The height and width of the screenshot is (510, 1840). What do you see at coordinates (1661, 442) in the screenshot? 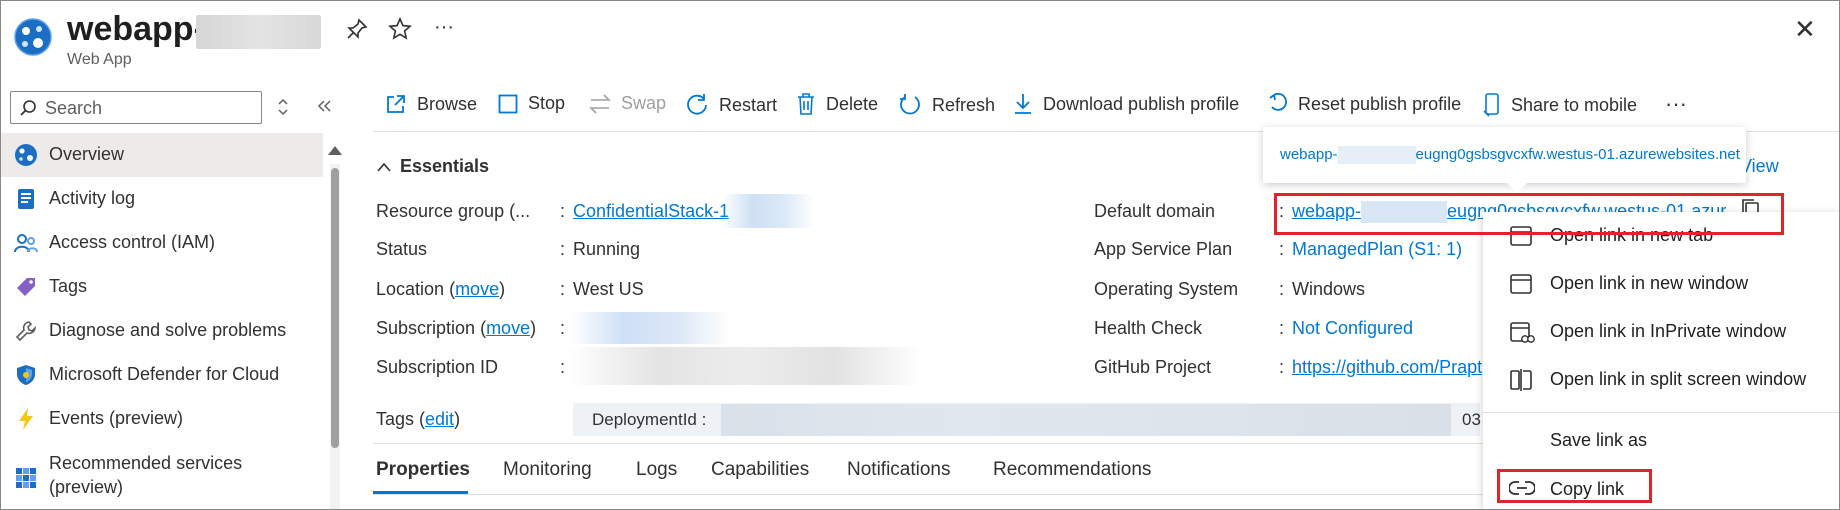
I see `menu-save-link-as: Save link as` at bounding box center [1661, 442].